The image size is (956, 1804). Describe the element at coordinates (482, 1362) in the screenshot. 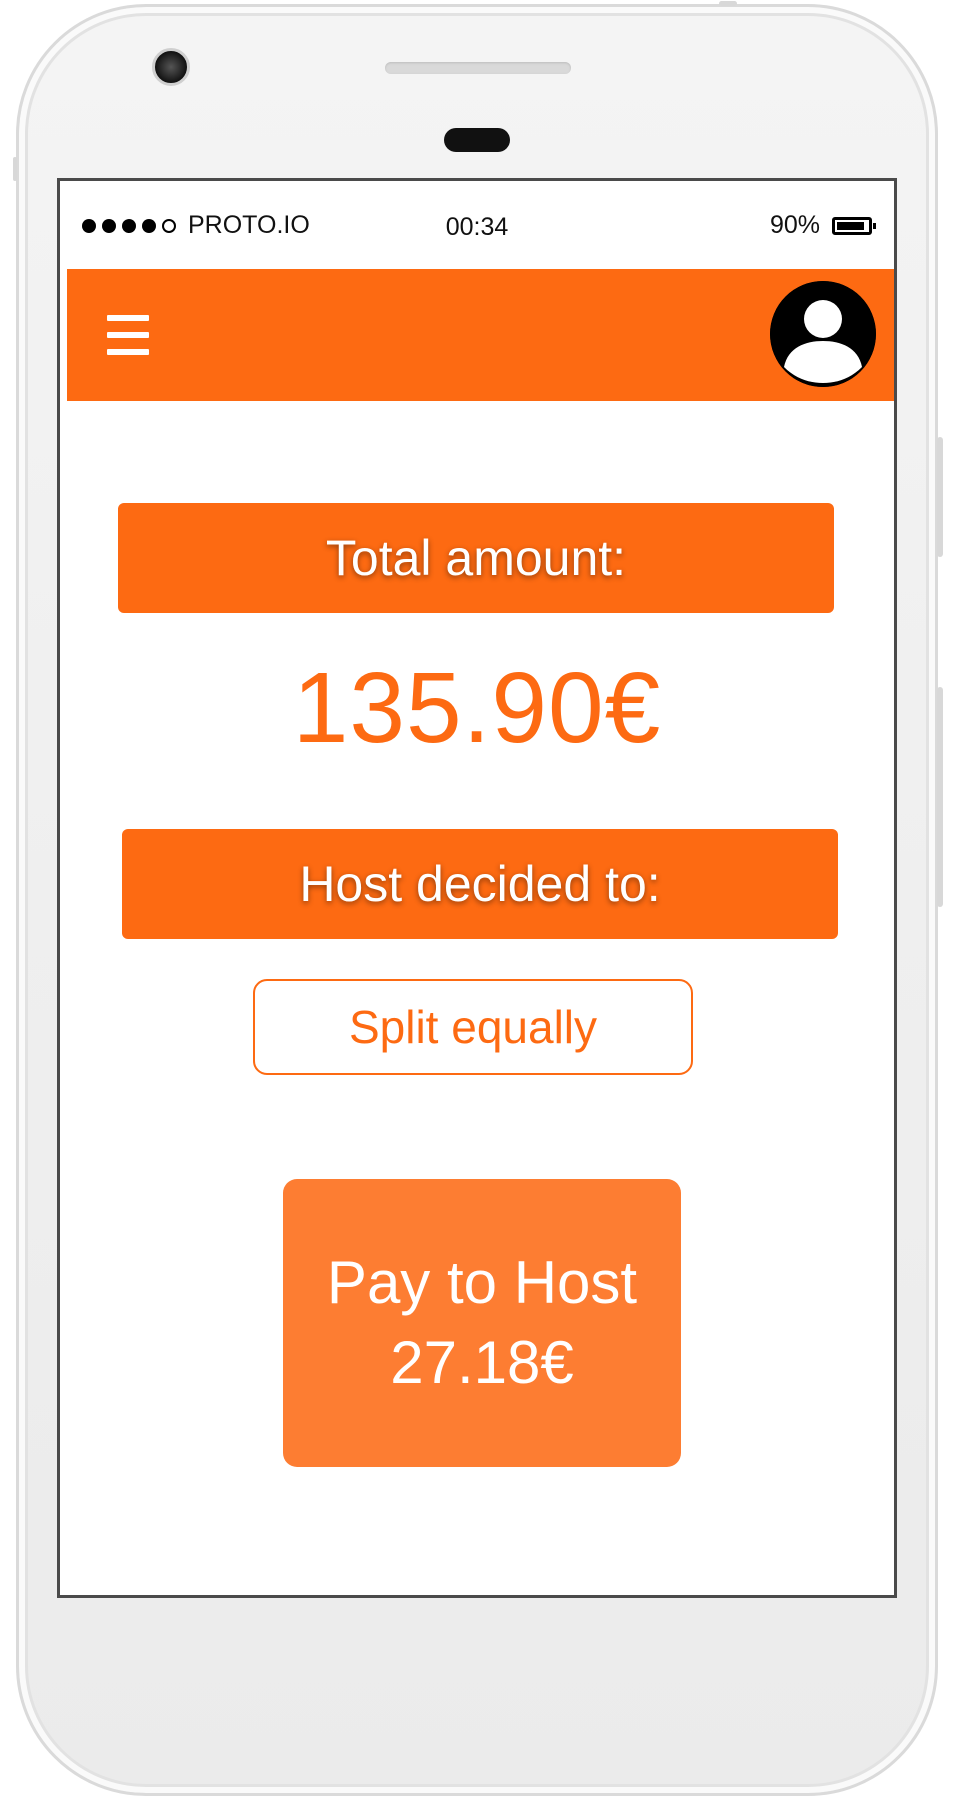

I see `pay-button-amount: 27.18€` at that location.